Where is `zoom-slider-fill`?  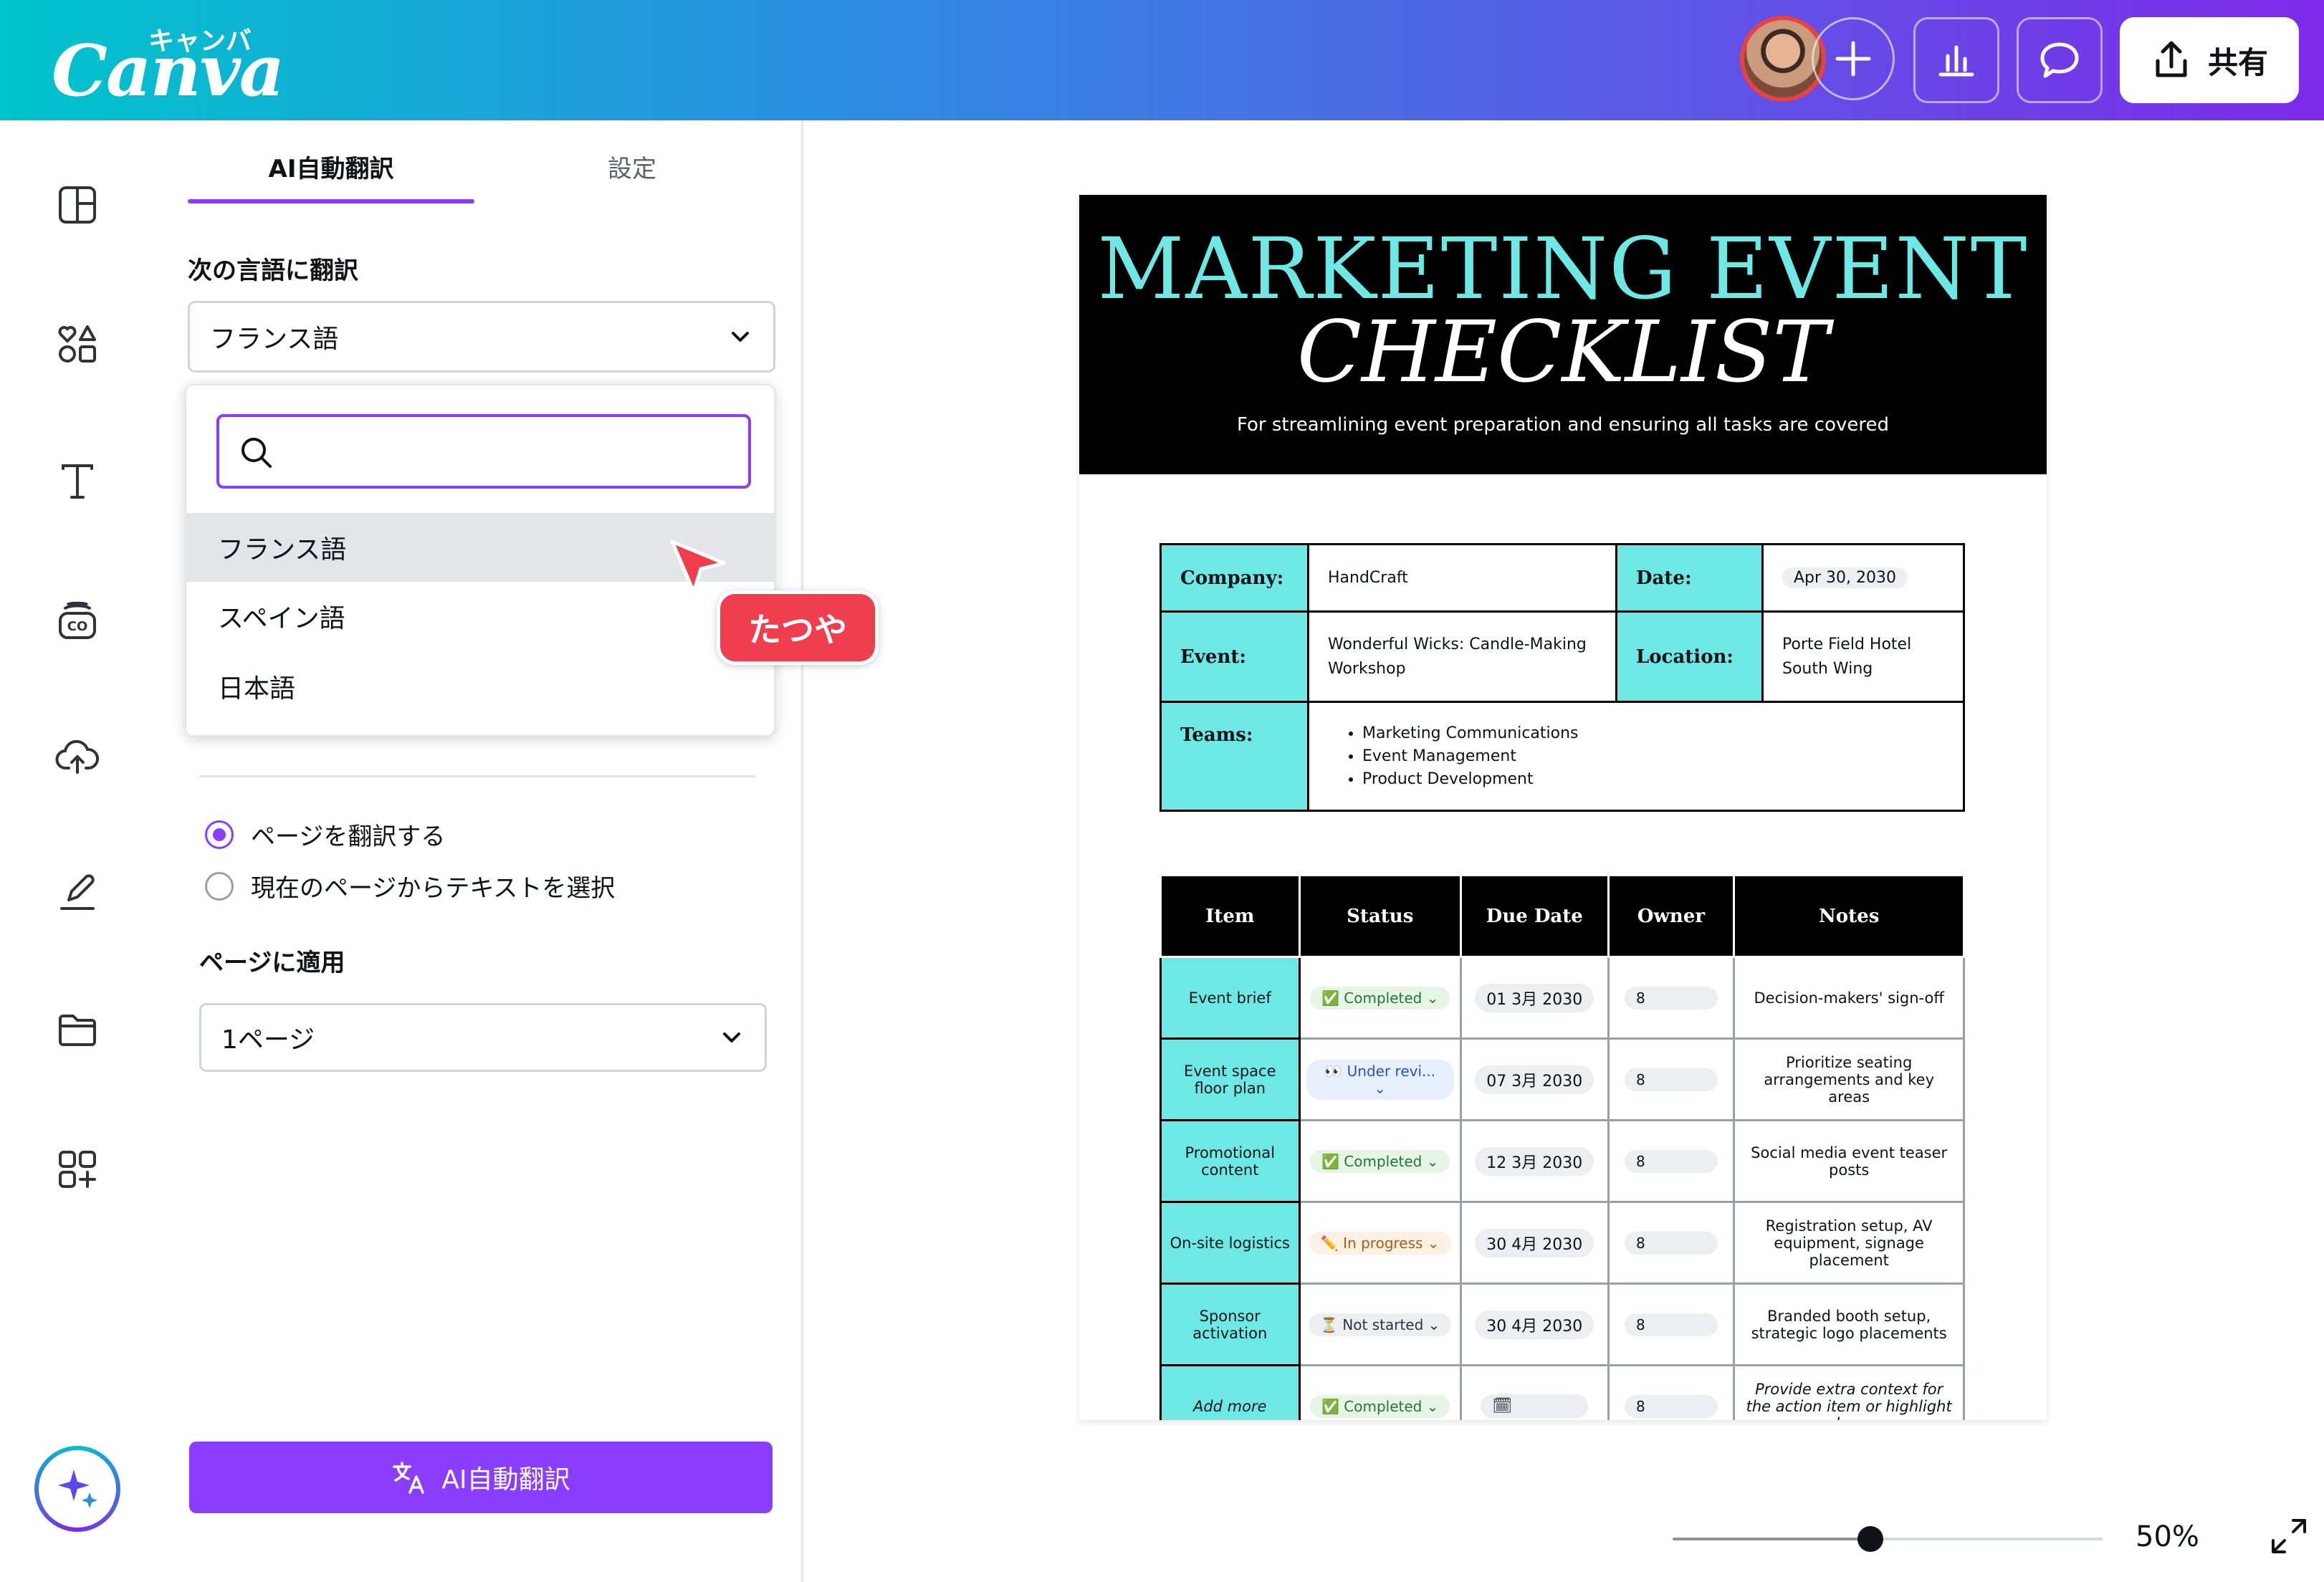 zoom-slider-fill is located at coordinates (1771, 1539).